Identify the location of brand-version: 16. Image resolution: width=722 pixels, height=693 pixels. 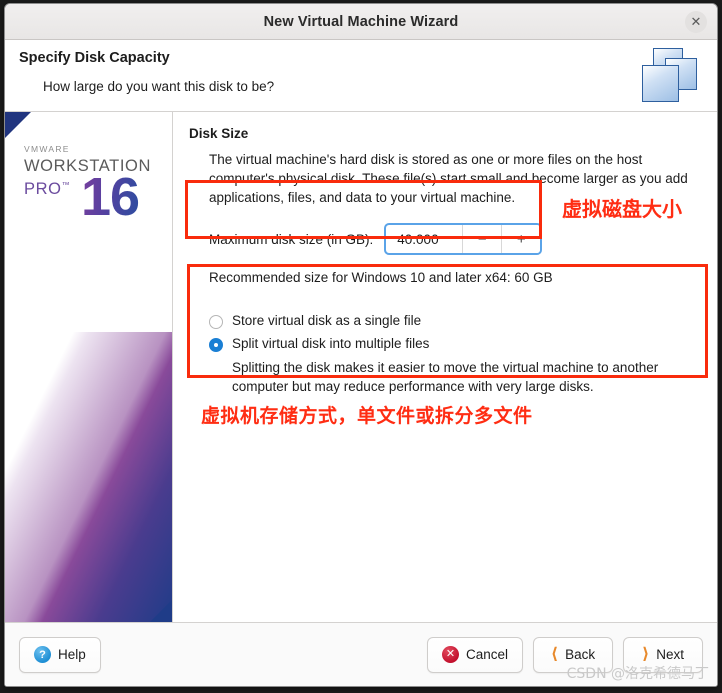
(110, 197).